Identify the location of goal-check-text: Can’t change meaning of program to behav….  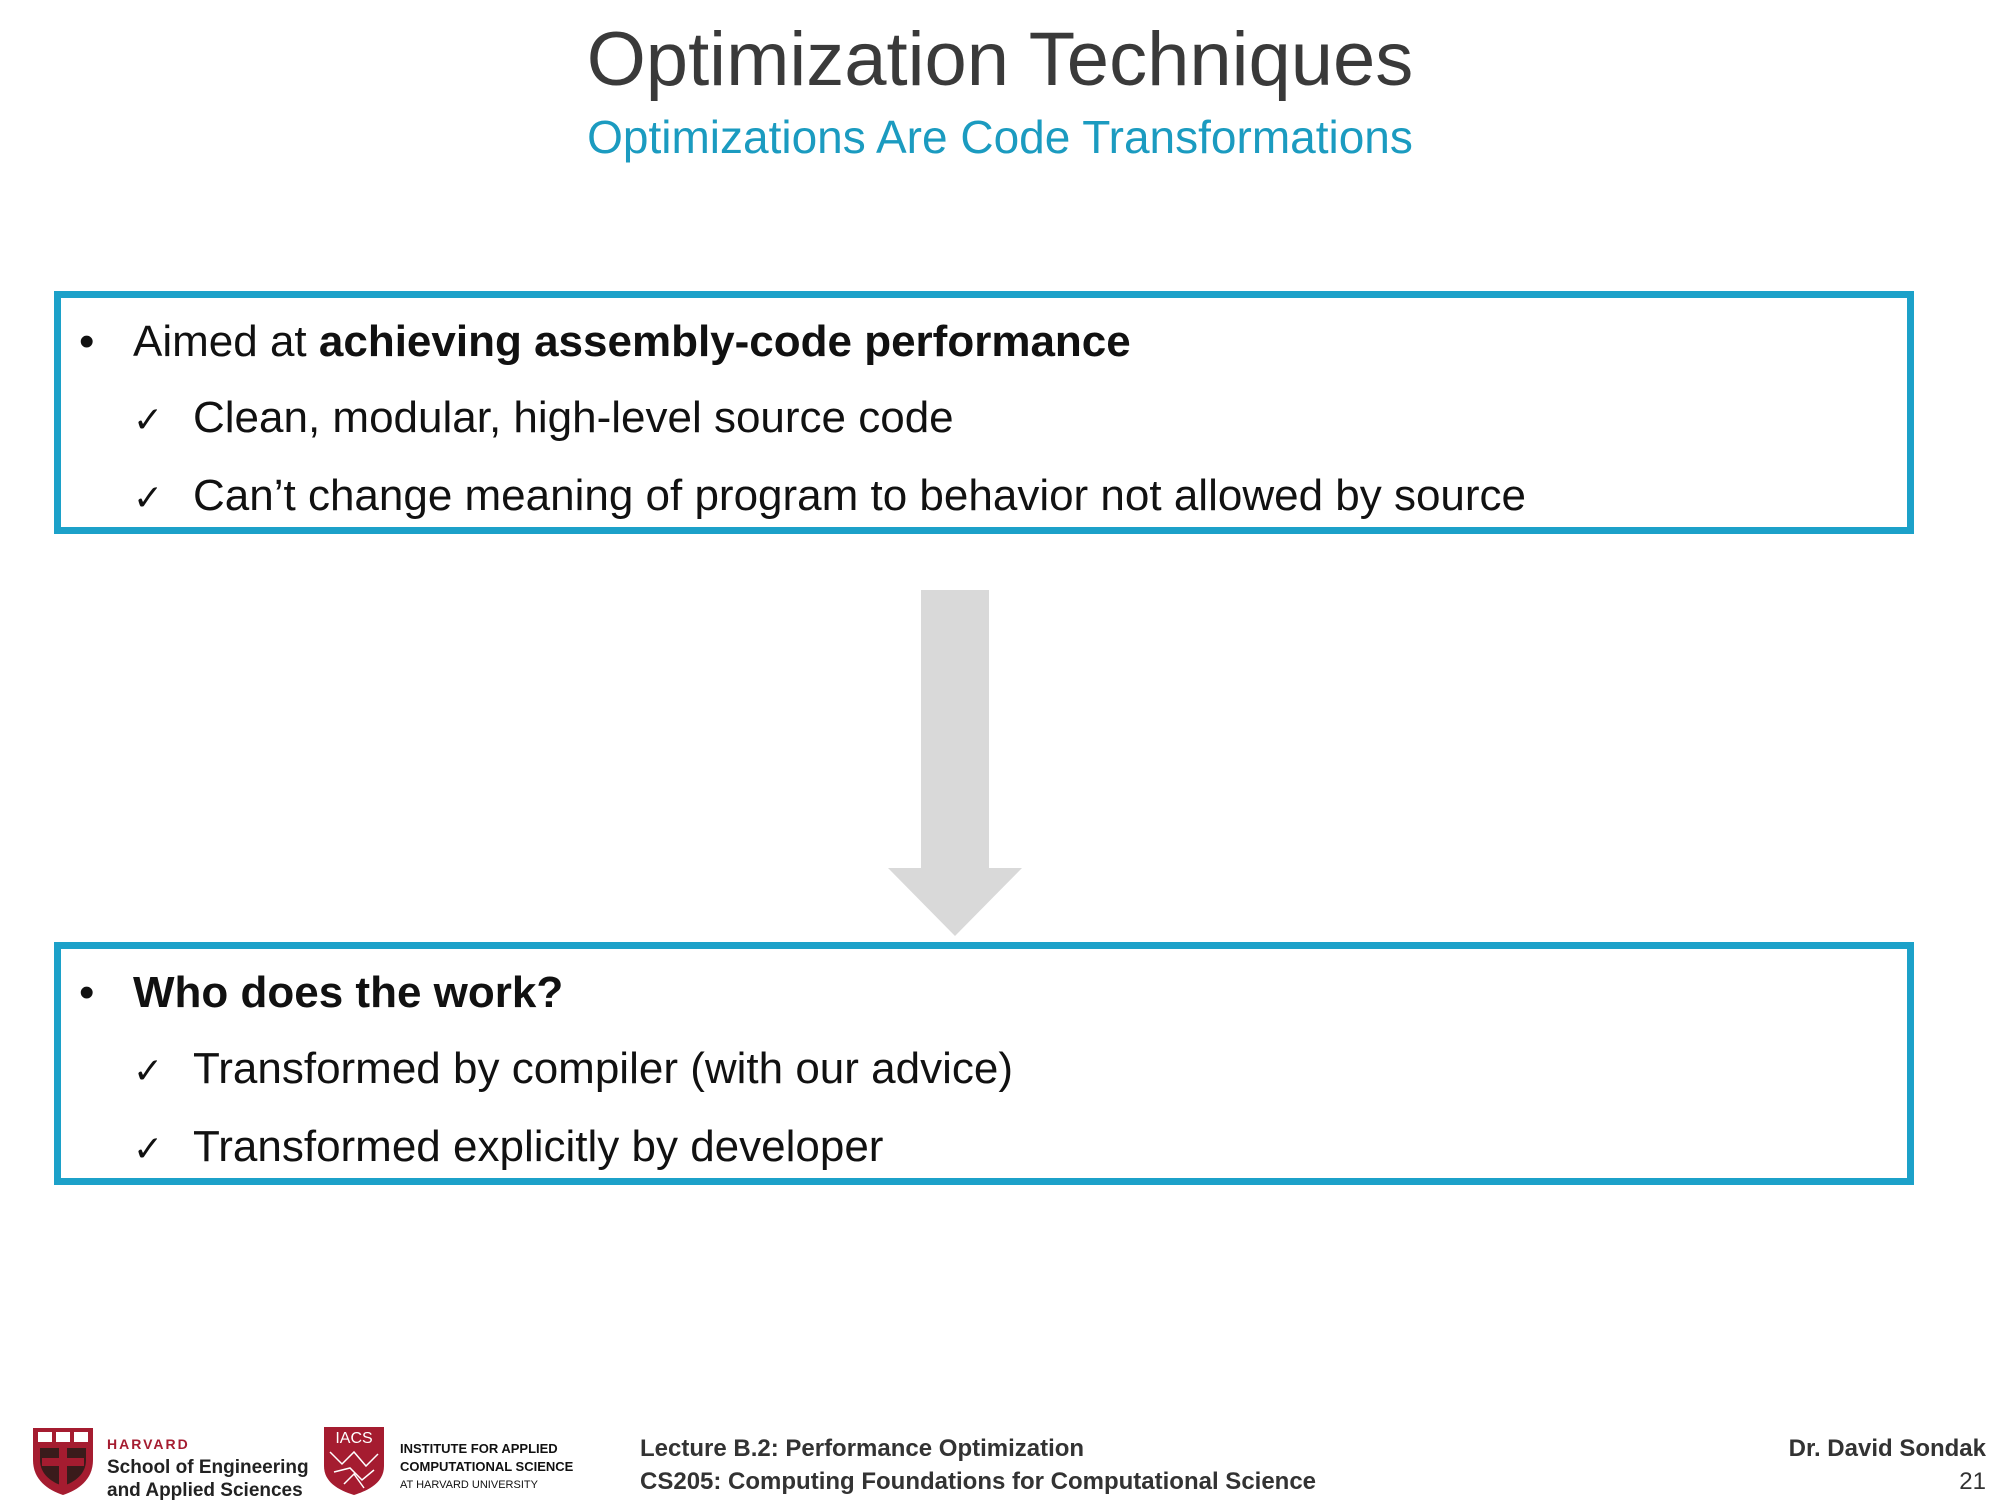
(860, 495).